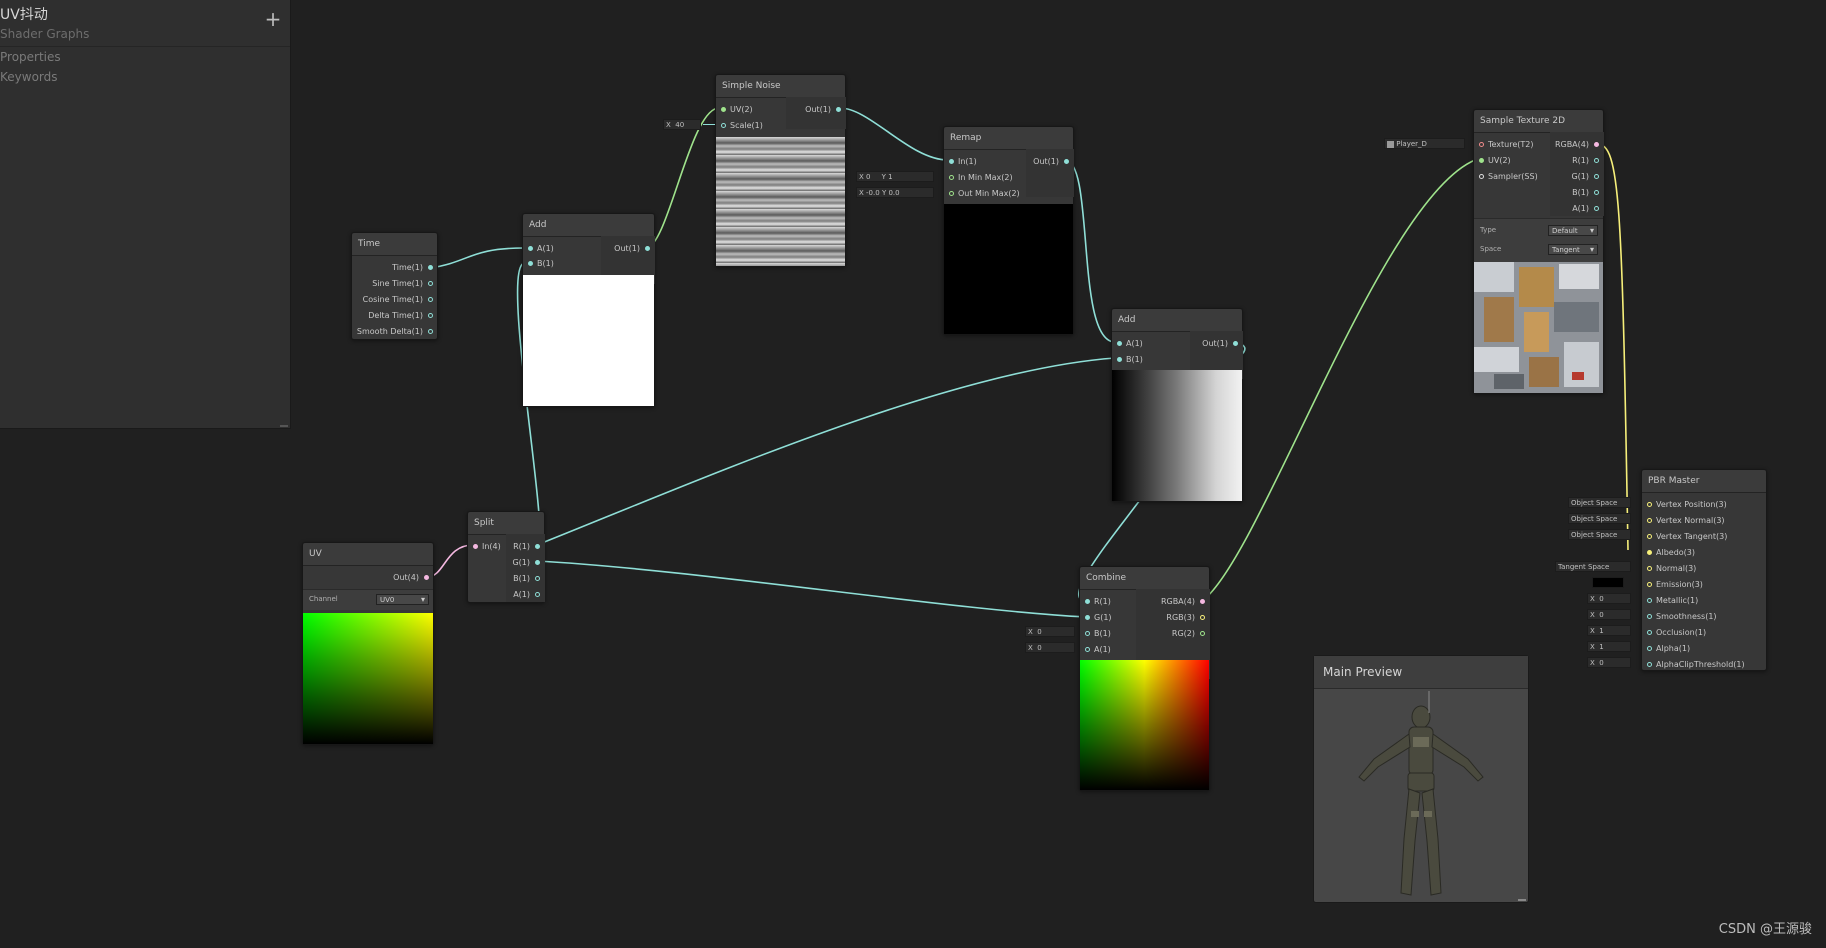 This screenshot has width=1826, height=948. Describe the element at coordinates (1050, 647) in the screenshot. I see `a-value-field: X 0` at that location.